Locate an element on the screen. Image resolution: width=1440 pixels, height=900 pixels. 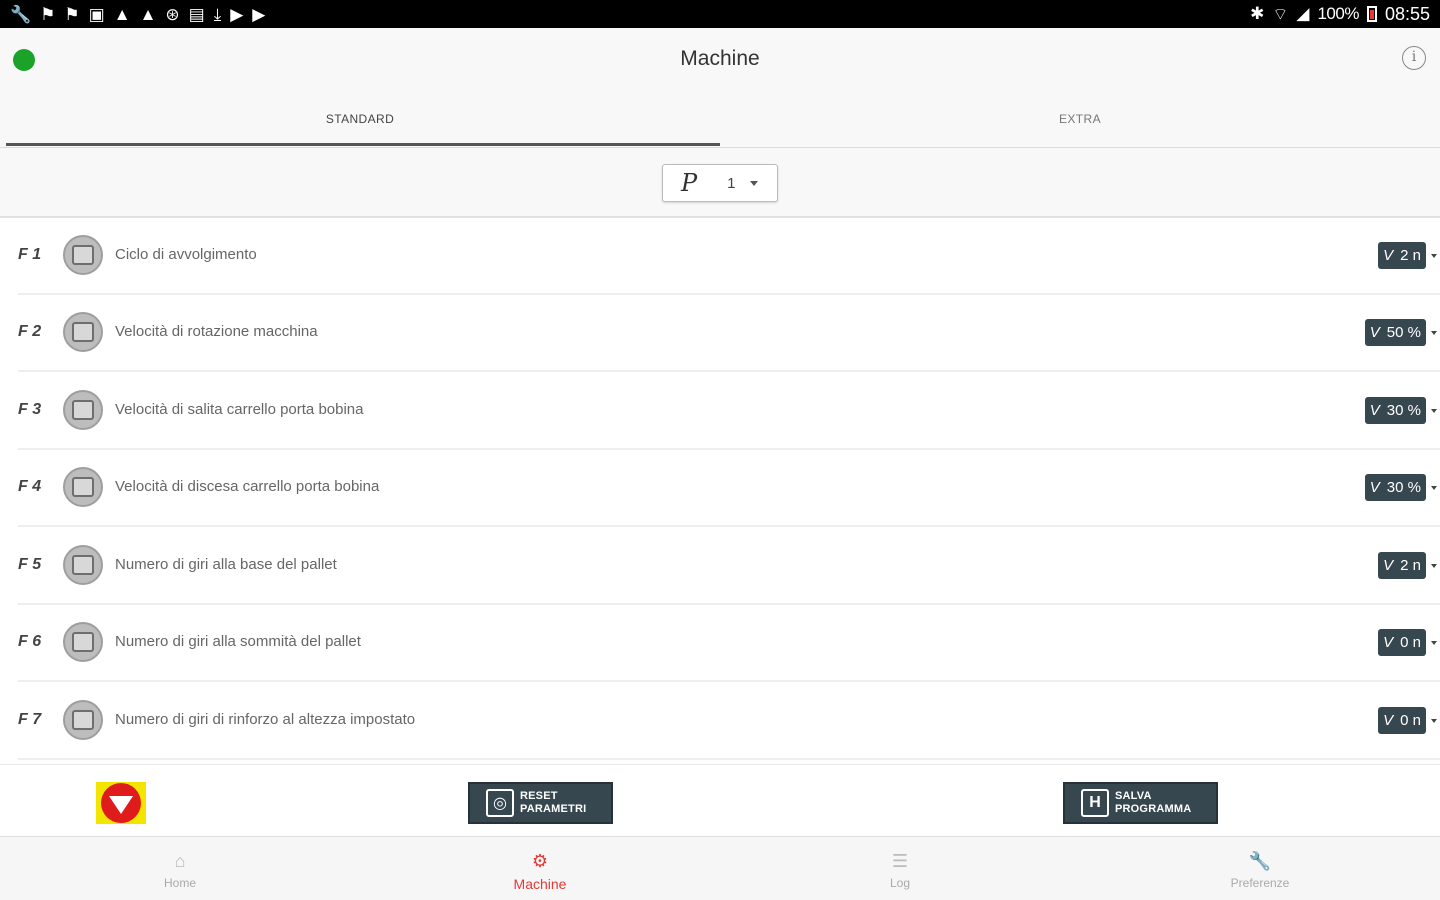
battery-percent: 100% is located at coordinates (1338, 13).